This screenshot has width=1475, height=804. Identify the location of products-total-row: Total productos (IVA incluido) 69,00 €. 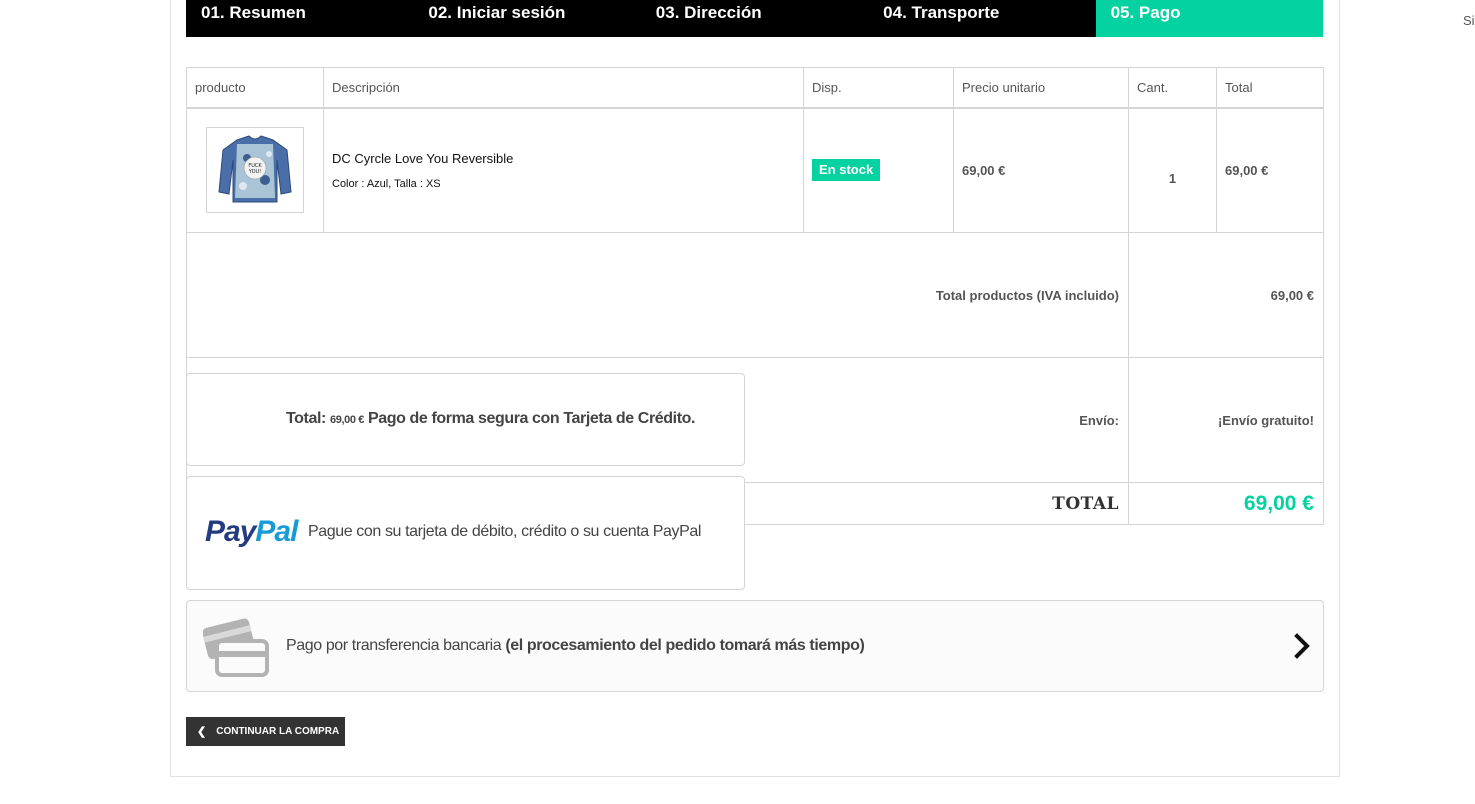
(755, 295).